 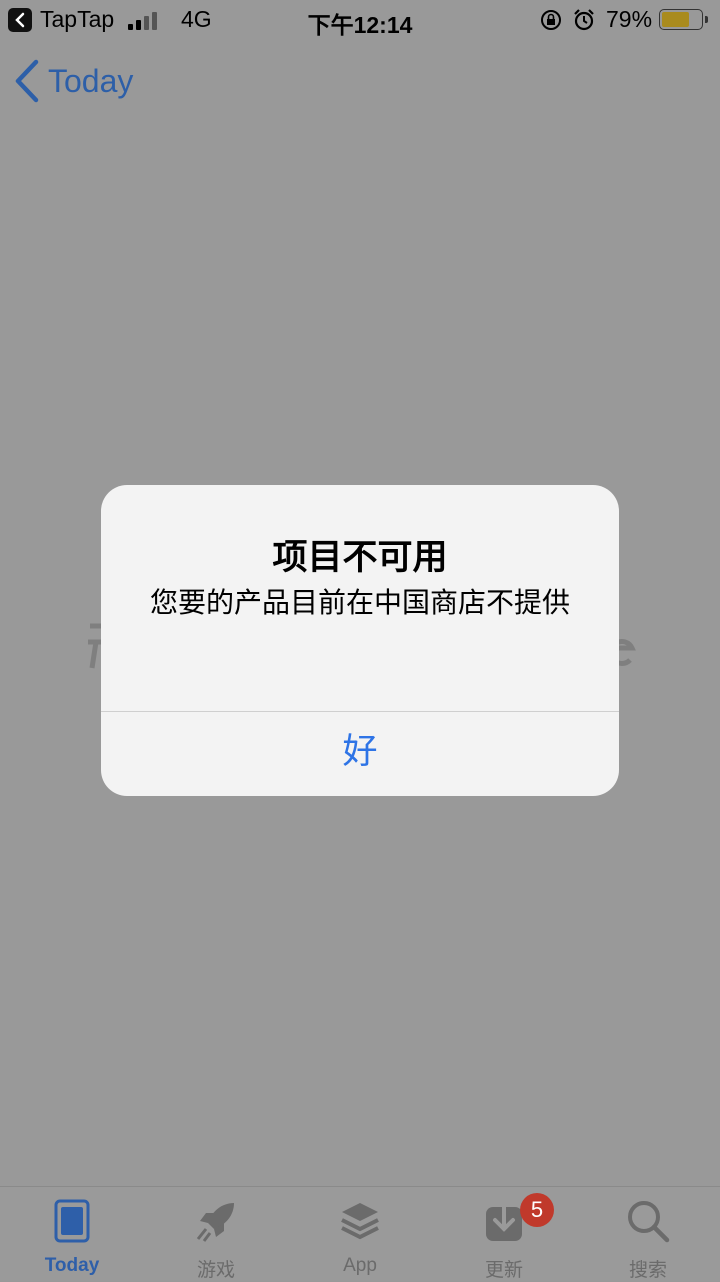 What do you see at coordinates (72, 1221) in the screenshot?
I see `today-icon` at bounding box center [72, 1221].